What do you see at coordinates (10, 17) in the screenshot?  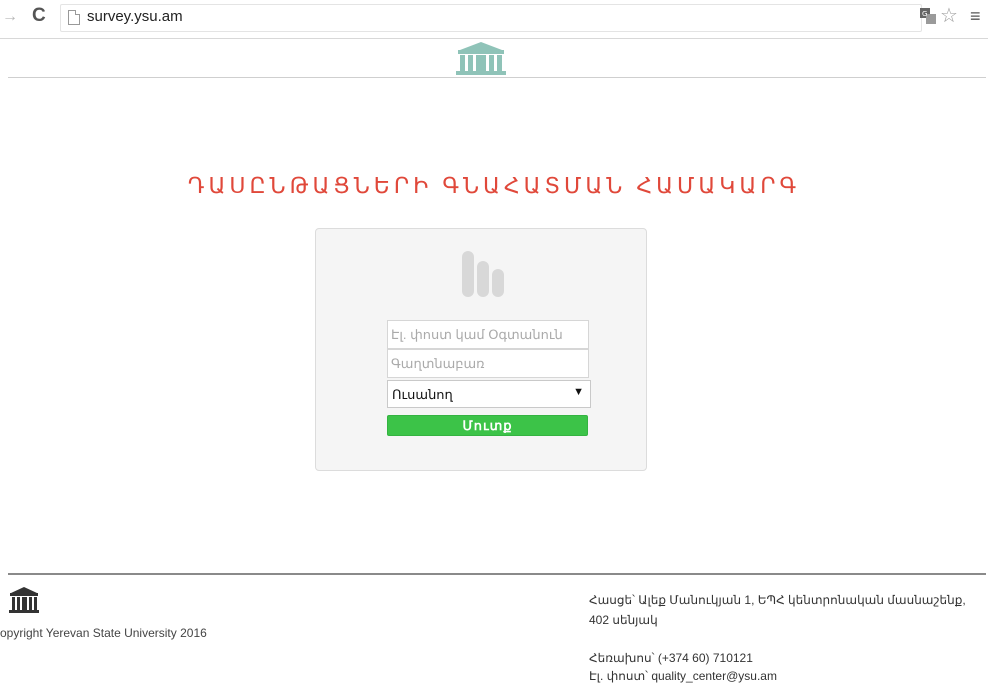 I see `forward-icon: →` at bounding box center [10, 17].